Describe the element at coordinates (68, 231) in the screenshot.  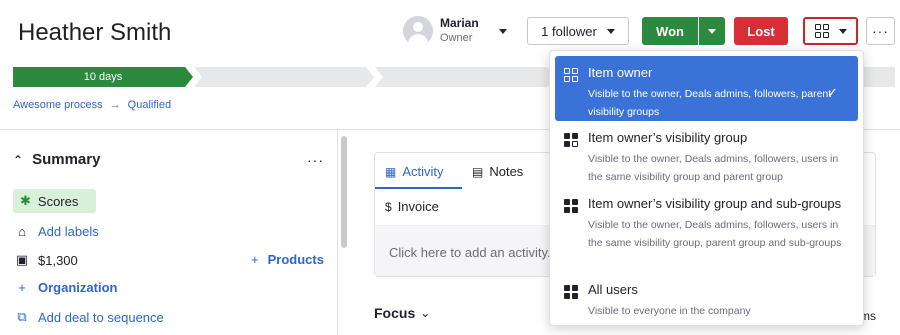
I see `add-labels-label: Add labels` at that location.